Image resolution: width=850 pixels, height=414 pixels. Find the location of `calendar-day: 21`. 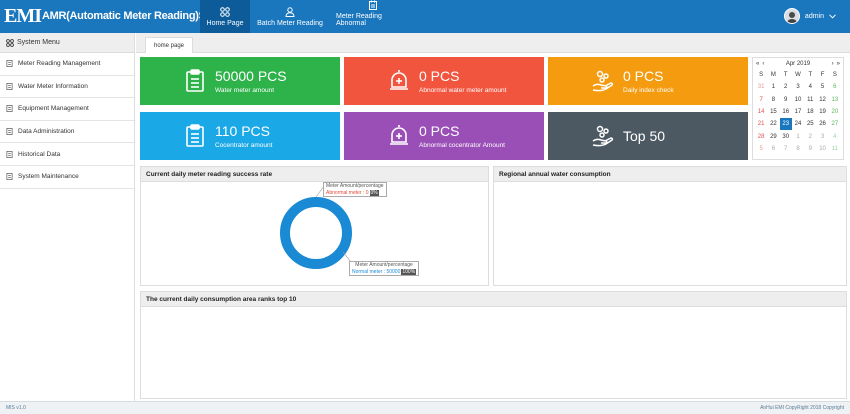

calendar-day: 21 is located at coordinates (761, 124).